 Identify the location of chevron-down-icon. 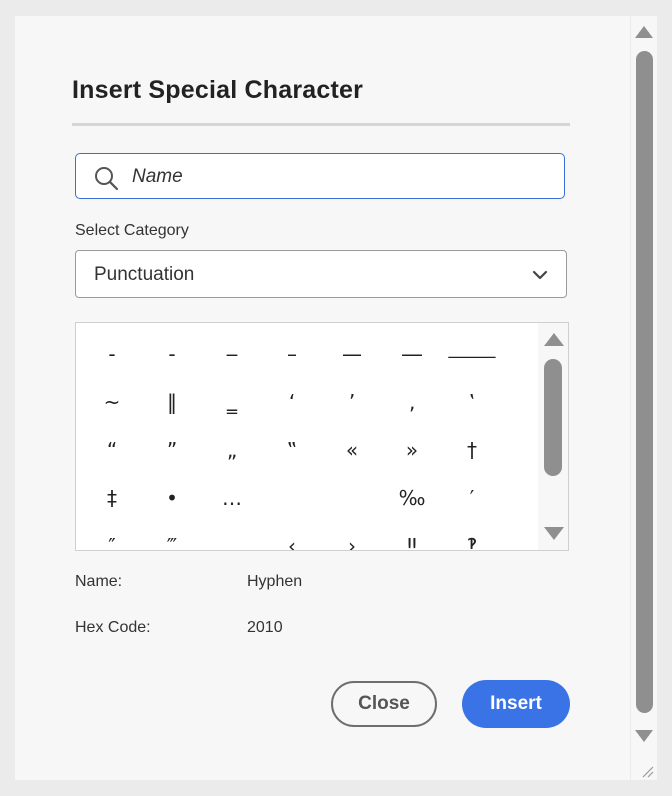
(540, 275).